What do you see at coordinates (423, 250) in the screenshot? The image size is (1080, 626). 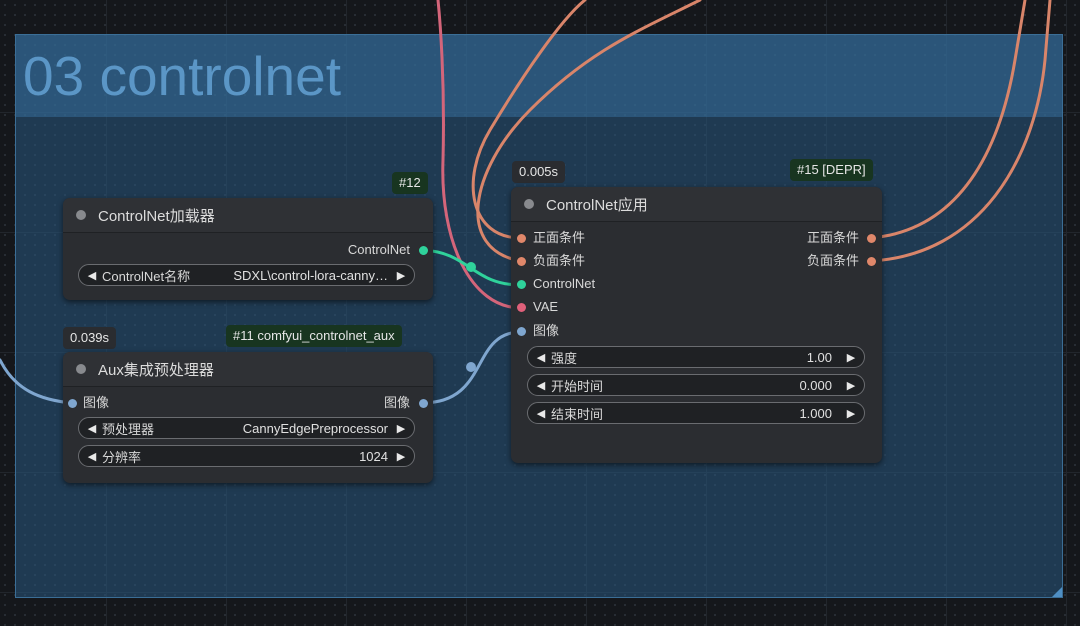 I see `output-slot-controlnet` at bounding box center [423, 250].